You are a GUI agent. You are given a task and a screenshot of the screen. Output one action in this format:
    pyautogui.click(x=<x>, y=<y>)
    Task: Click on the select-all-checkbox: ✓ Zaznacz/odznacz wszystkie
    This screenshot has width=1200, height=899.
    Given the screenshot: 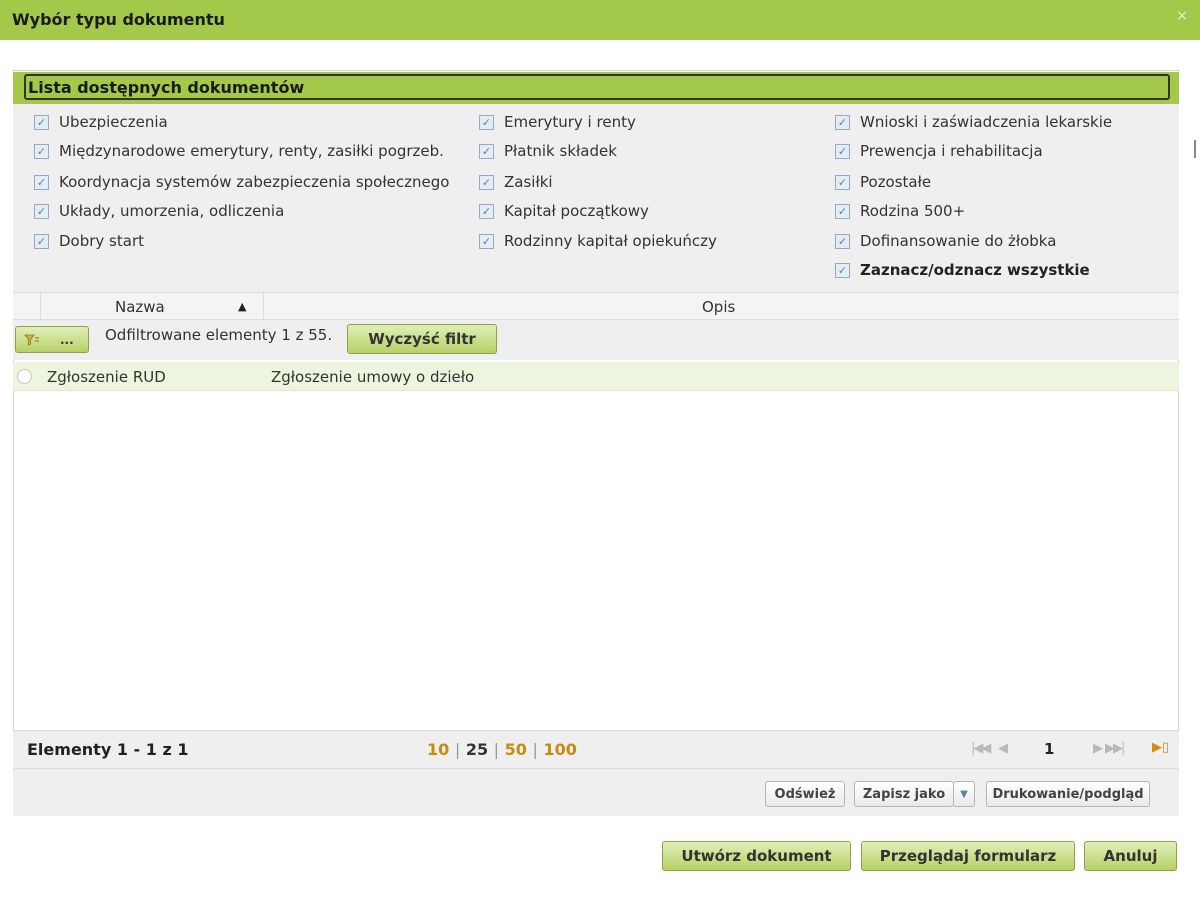 What is the action you would take?
    pyautogui.click(x=962, y=270)
    